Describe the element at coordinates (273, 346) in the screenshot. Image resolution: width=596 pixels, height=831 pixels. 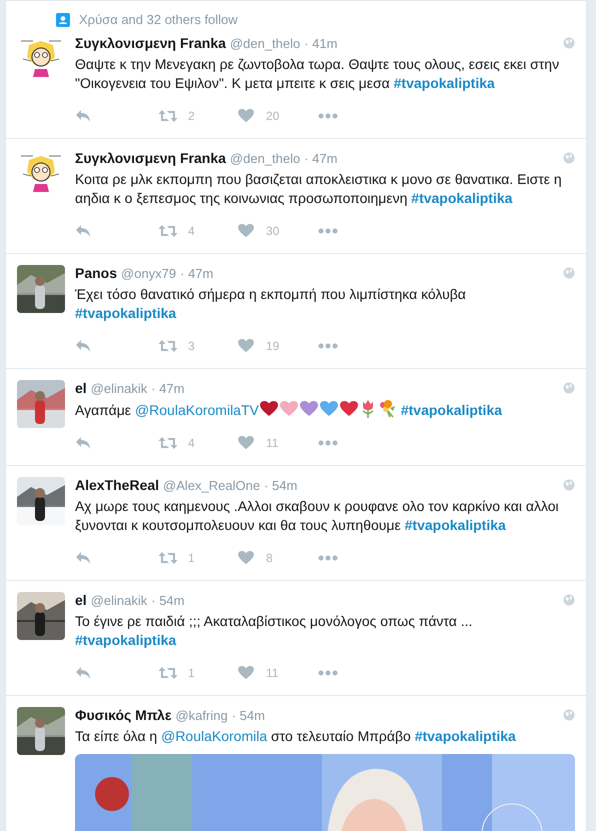
I see `like-count: 19` at that location.